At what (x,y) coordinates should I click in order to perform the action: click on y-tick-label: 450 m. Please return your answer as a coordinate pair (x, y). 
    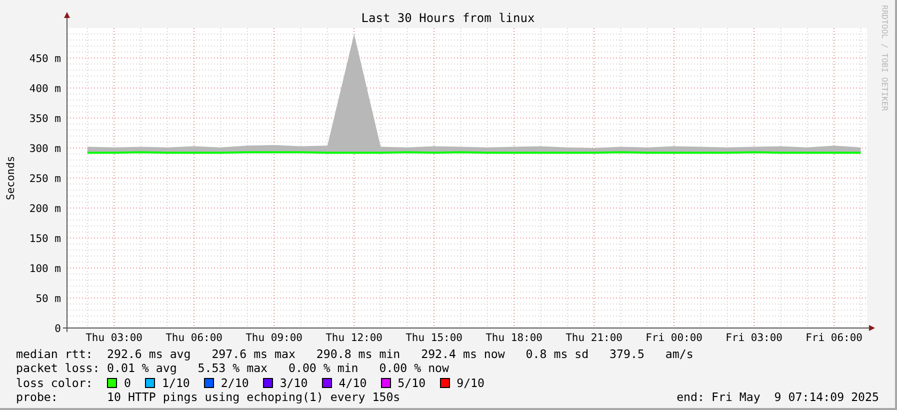
    Looking at the image, I should click on (45, 59).